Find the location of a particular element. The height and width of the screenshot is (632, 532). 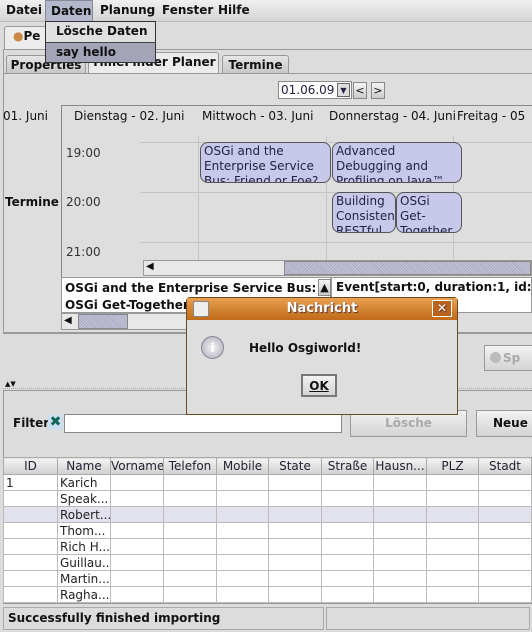

menu-datei: Datei is located at coordinates (24, 10).